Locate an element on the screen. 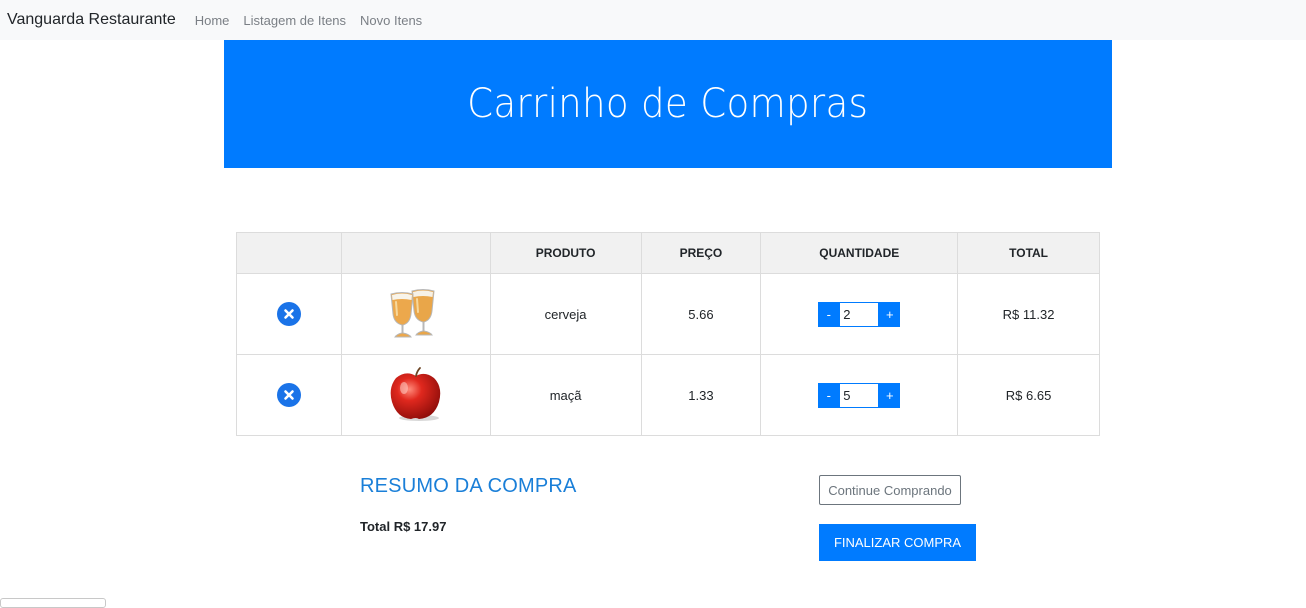 The image size is (1306, 608). hero-banner: Carrinho de Compras is located at coordinates (668, 104).